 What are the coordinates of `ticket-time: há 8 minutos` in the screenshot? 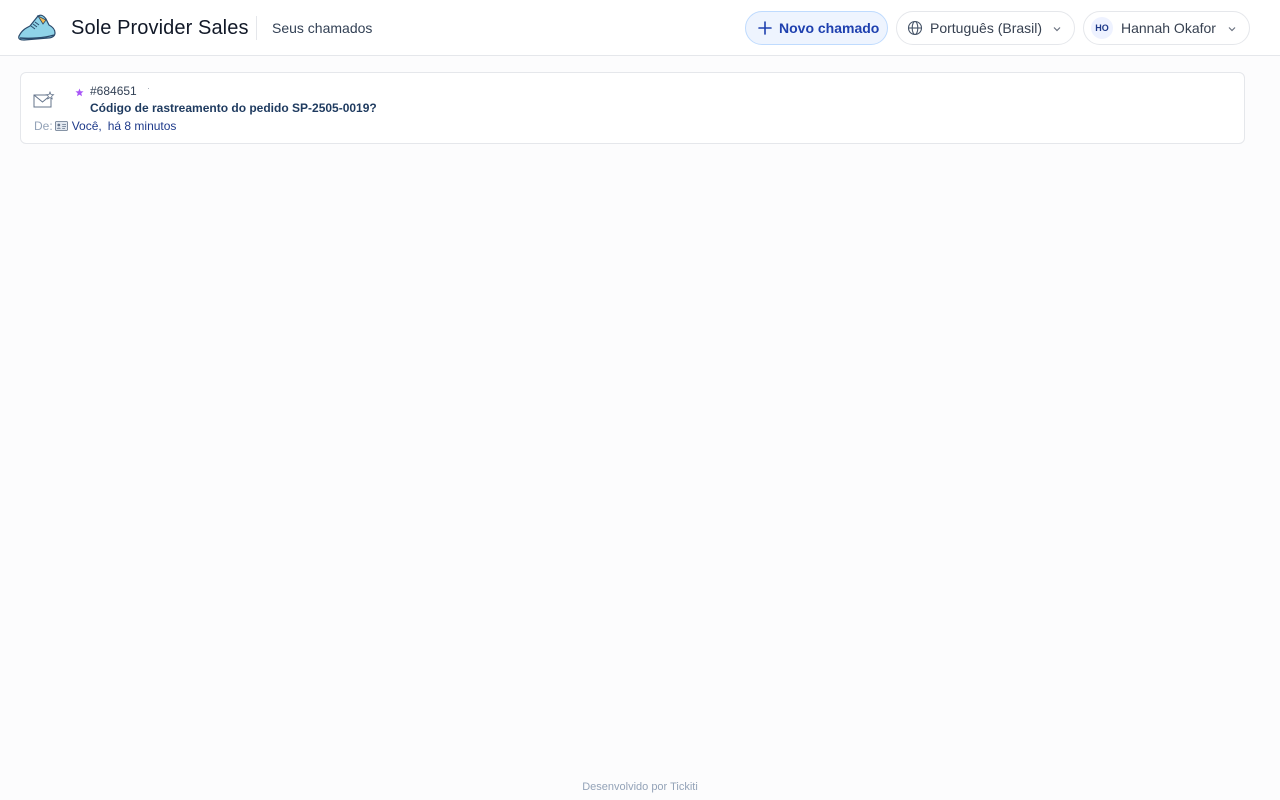 It's located at (142, 126).